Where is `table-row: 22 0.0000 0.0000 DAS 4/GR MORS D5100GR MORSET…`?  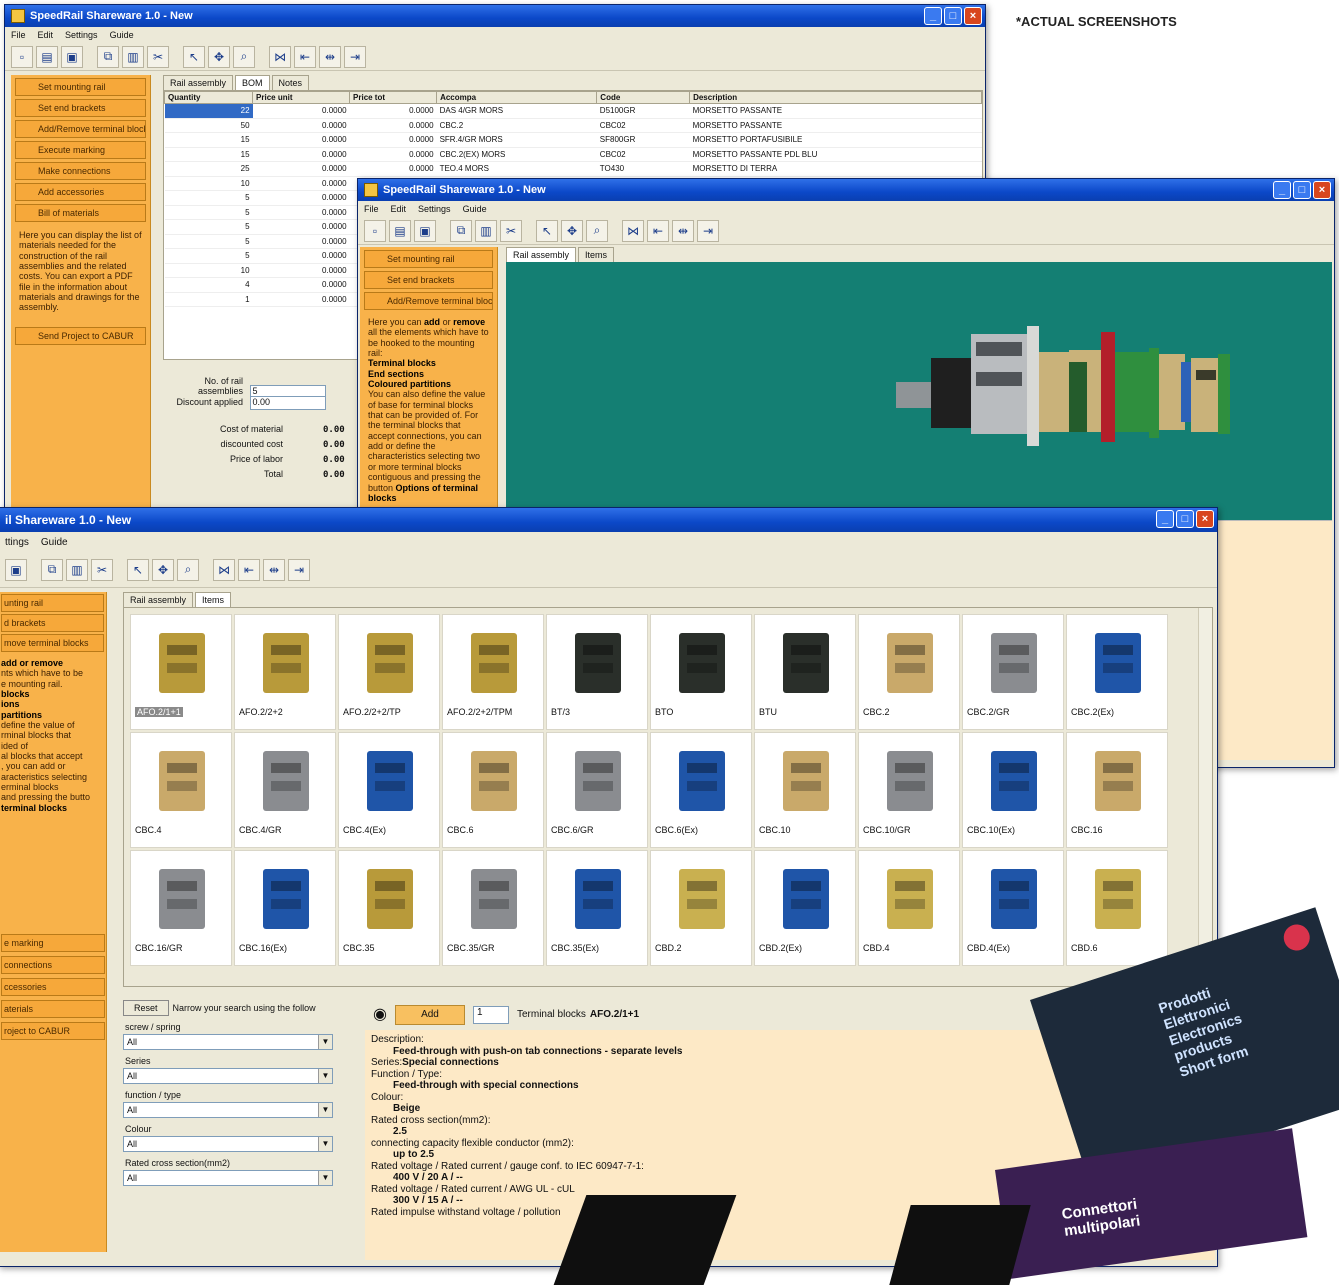
table-row: 22 0.0000 0.0000 DAS 4/GR MORS D5100GR MORSET… is located at coordinates (573, 111).